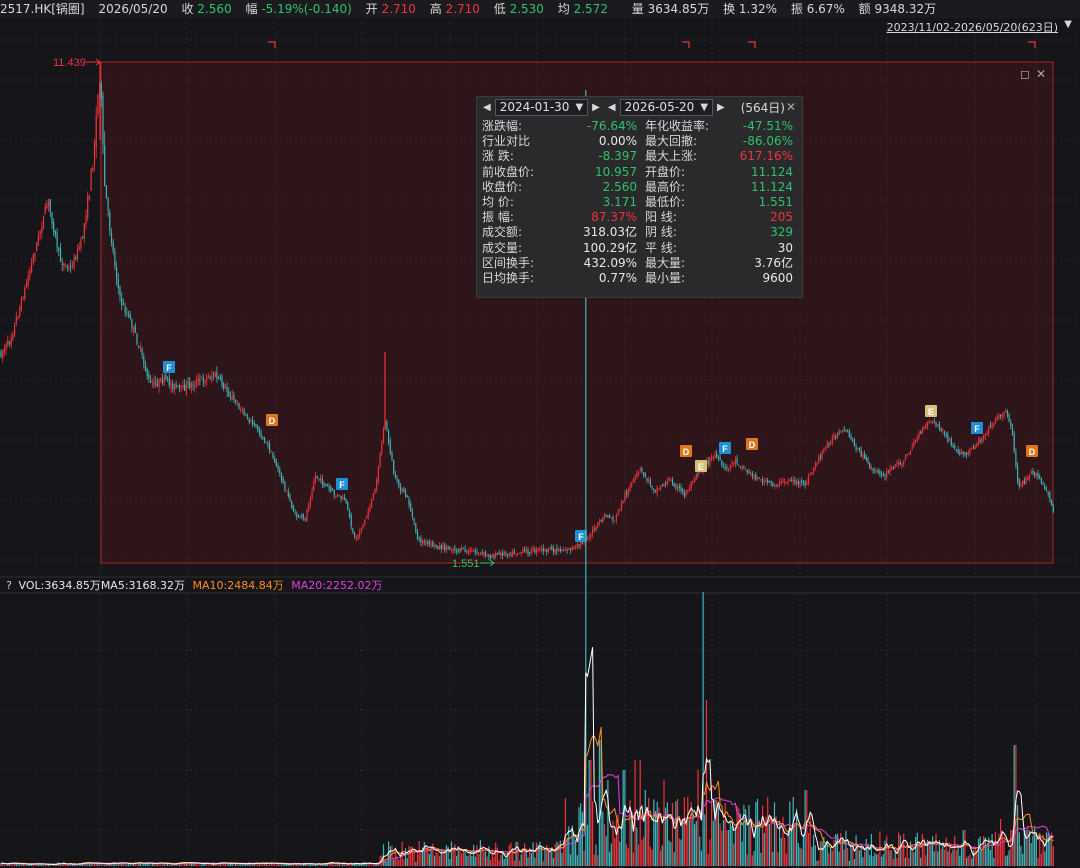 Image resolution: width=1080 pixels, height=868 pixels. I want to click on start-date-value: 2024-01-30, so click(534, 106).